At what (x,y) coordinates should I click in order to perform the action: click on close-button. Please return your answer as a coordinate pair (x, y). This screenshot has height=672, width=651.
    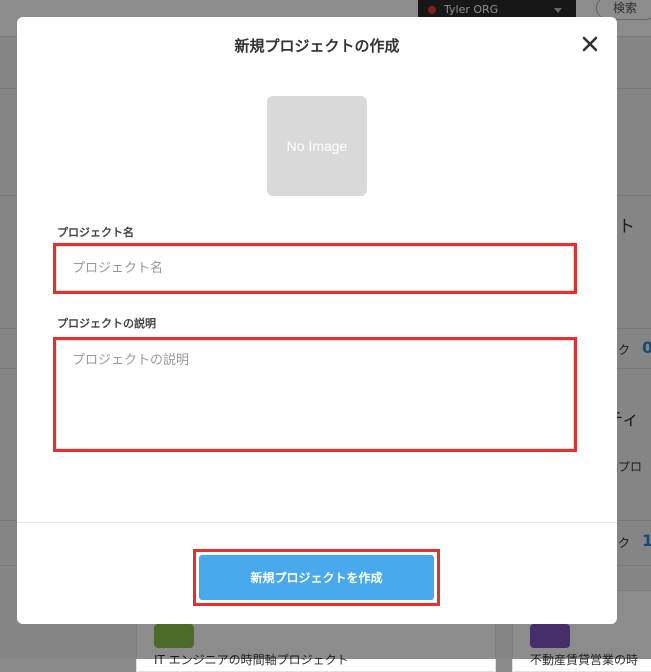
    Looking at the image, I should click on (590, 44).